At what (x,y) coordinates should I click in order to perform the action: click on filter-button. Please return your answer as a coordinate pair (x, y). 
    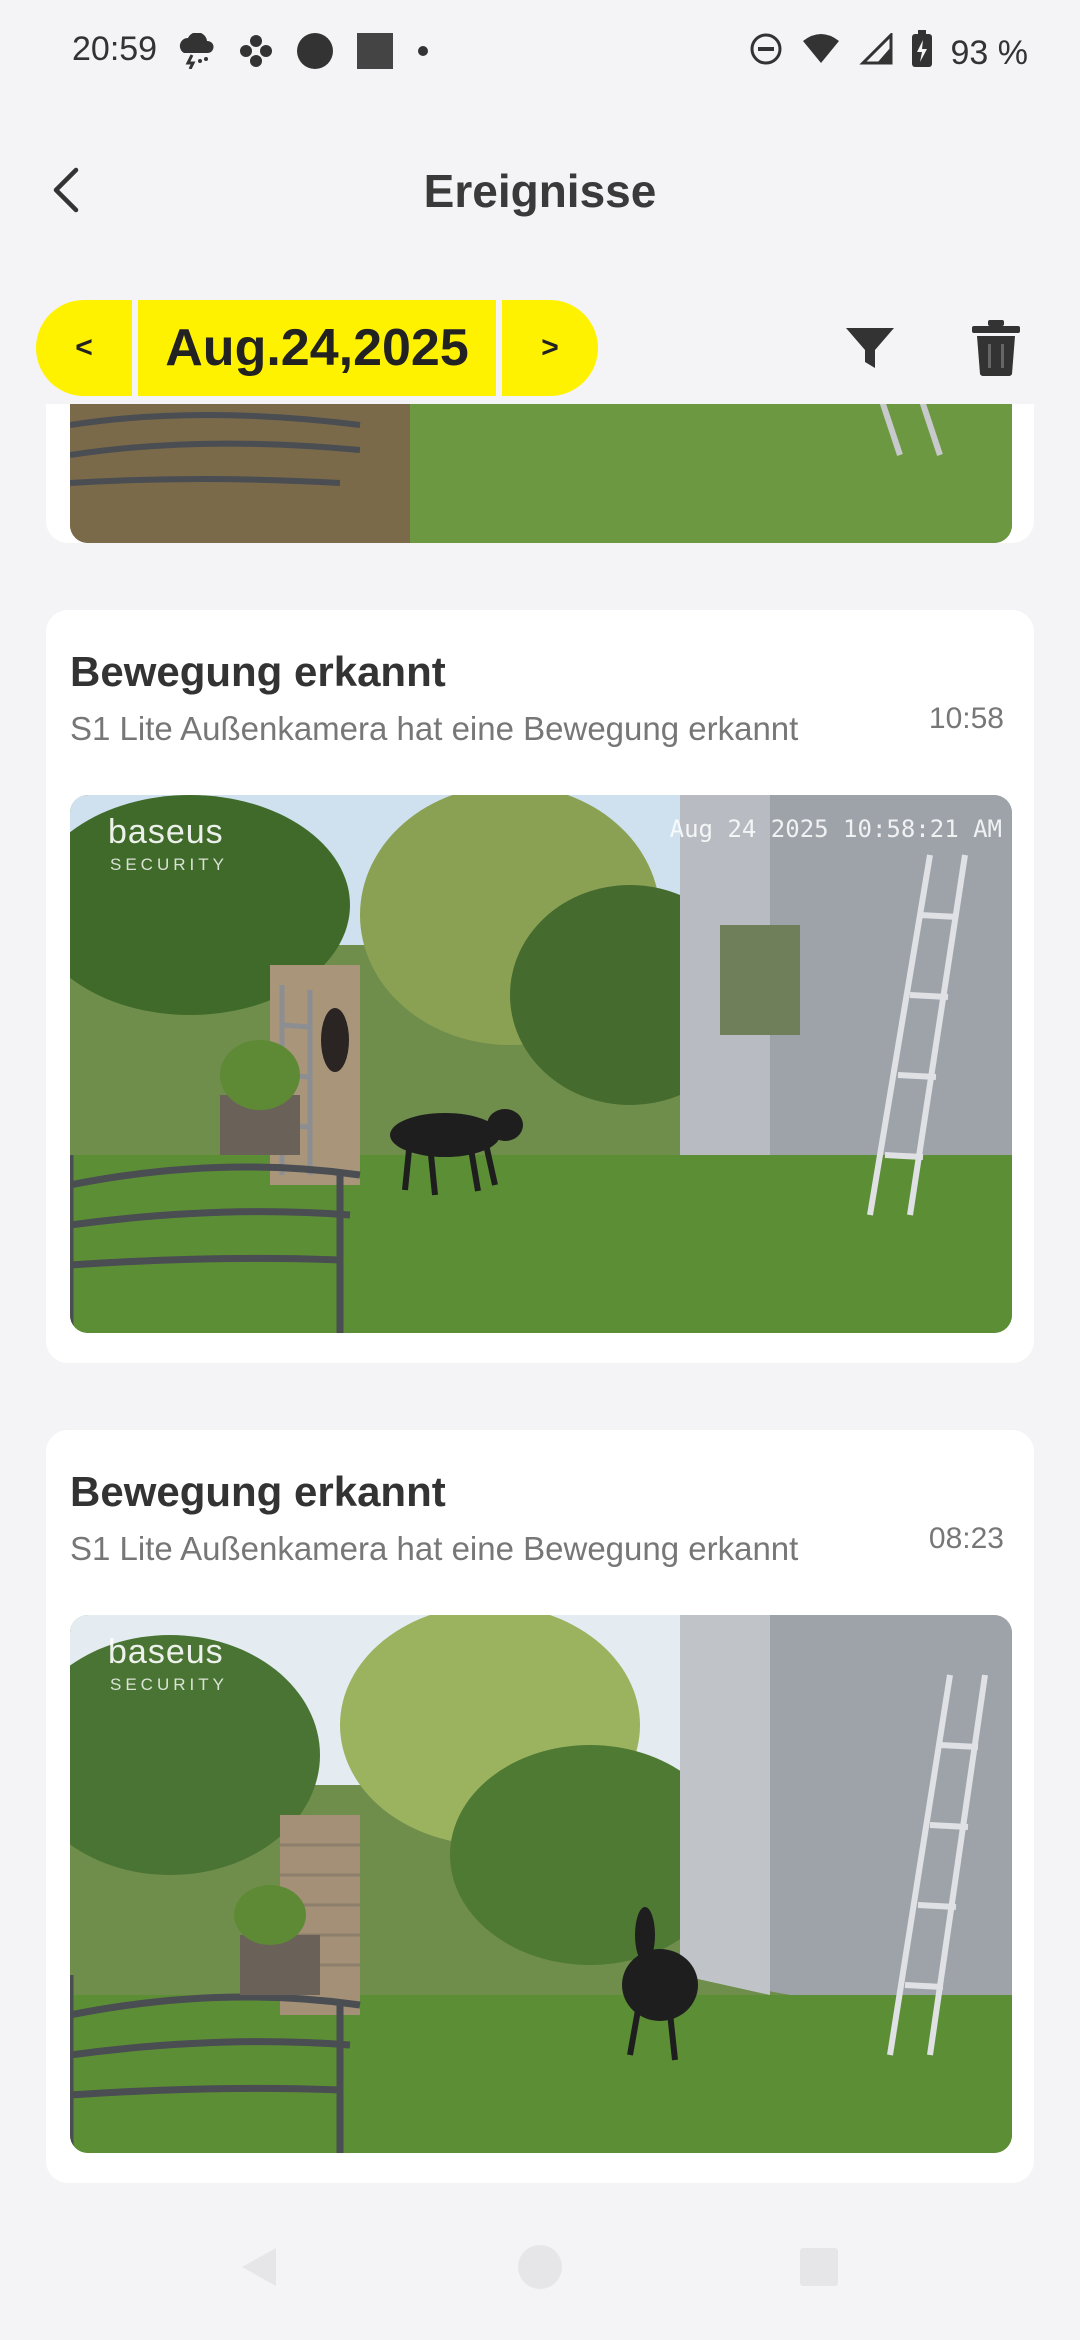
    Looking at the image, I should click on (870, 348).